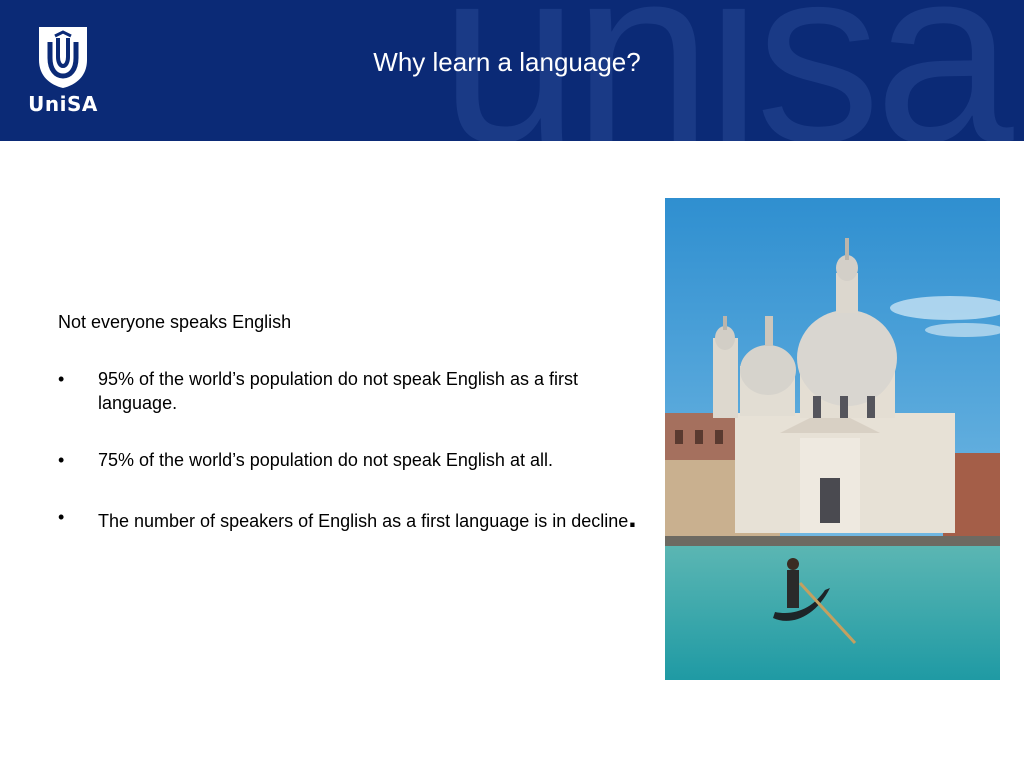 Image resolution: width=1024 pixels, height=768 pixels. What do you see at coordinates (175, 322) in the screenshot?
I see `intro-text: Not everyone speaks English` at bounding box center [175, 322].